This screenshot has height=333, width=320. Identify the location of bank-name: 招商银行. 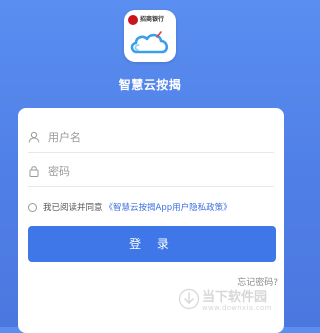
(152, 19).